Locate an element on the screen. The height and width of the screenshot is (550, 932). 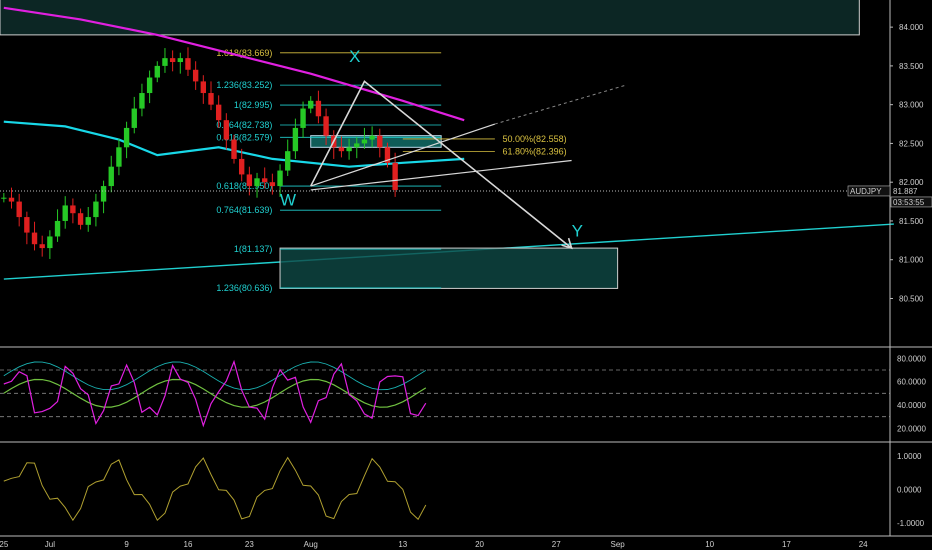
price-tick-label: 81.000 is located at coordinates (911, 260).